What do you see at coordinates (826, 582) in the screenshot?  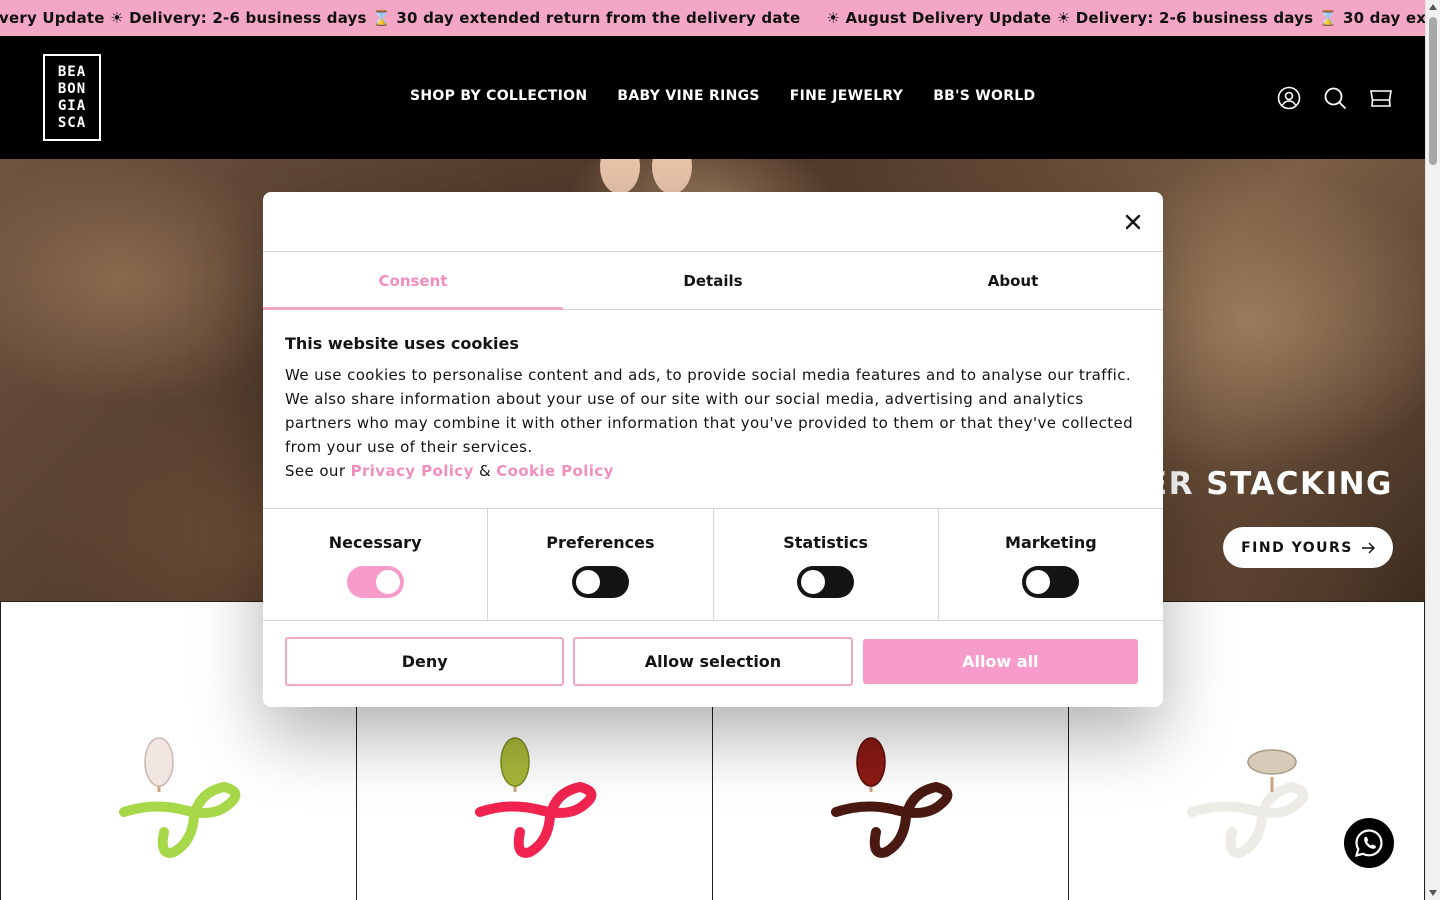 I see `statistics-toggle` at bounding box center [826, 582].